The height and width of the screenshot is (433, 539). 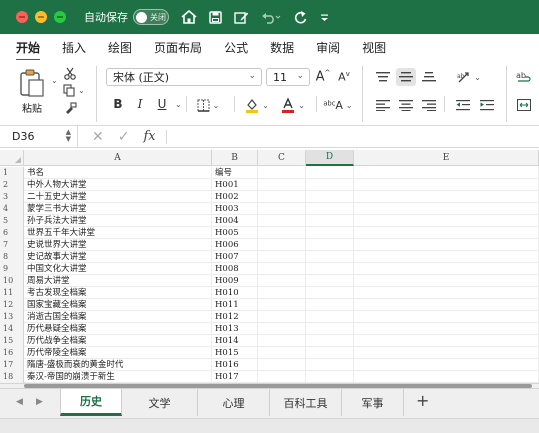 I want to click on paste-button, so click(x=32, y=84).